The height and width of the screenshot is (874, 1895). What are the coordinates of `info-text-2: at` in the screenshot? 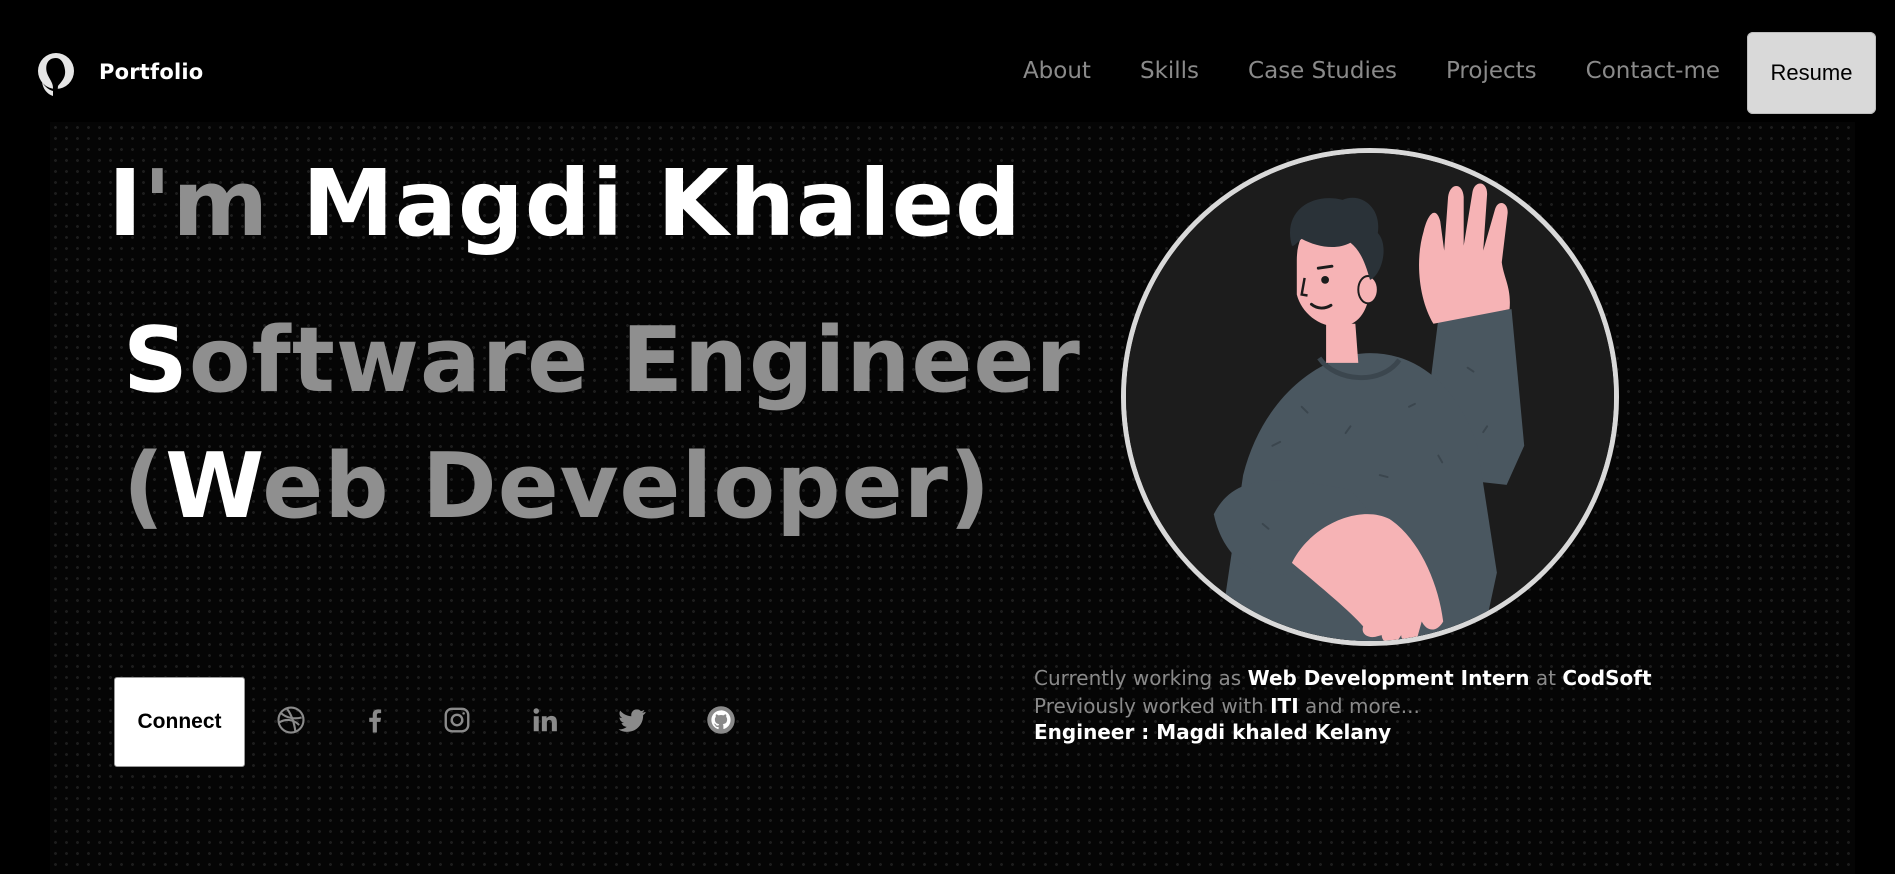 It's located at (1546, 678).